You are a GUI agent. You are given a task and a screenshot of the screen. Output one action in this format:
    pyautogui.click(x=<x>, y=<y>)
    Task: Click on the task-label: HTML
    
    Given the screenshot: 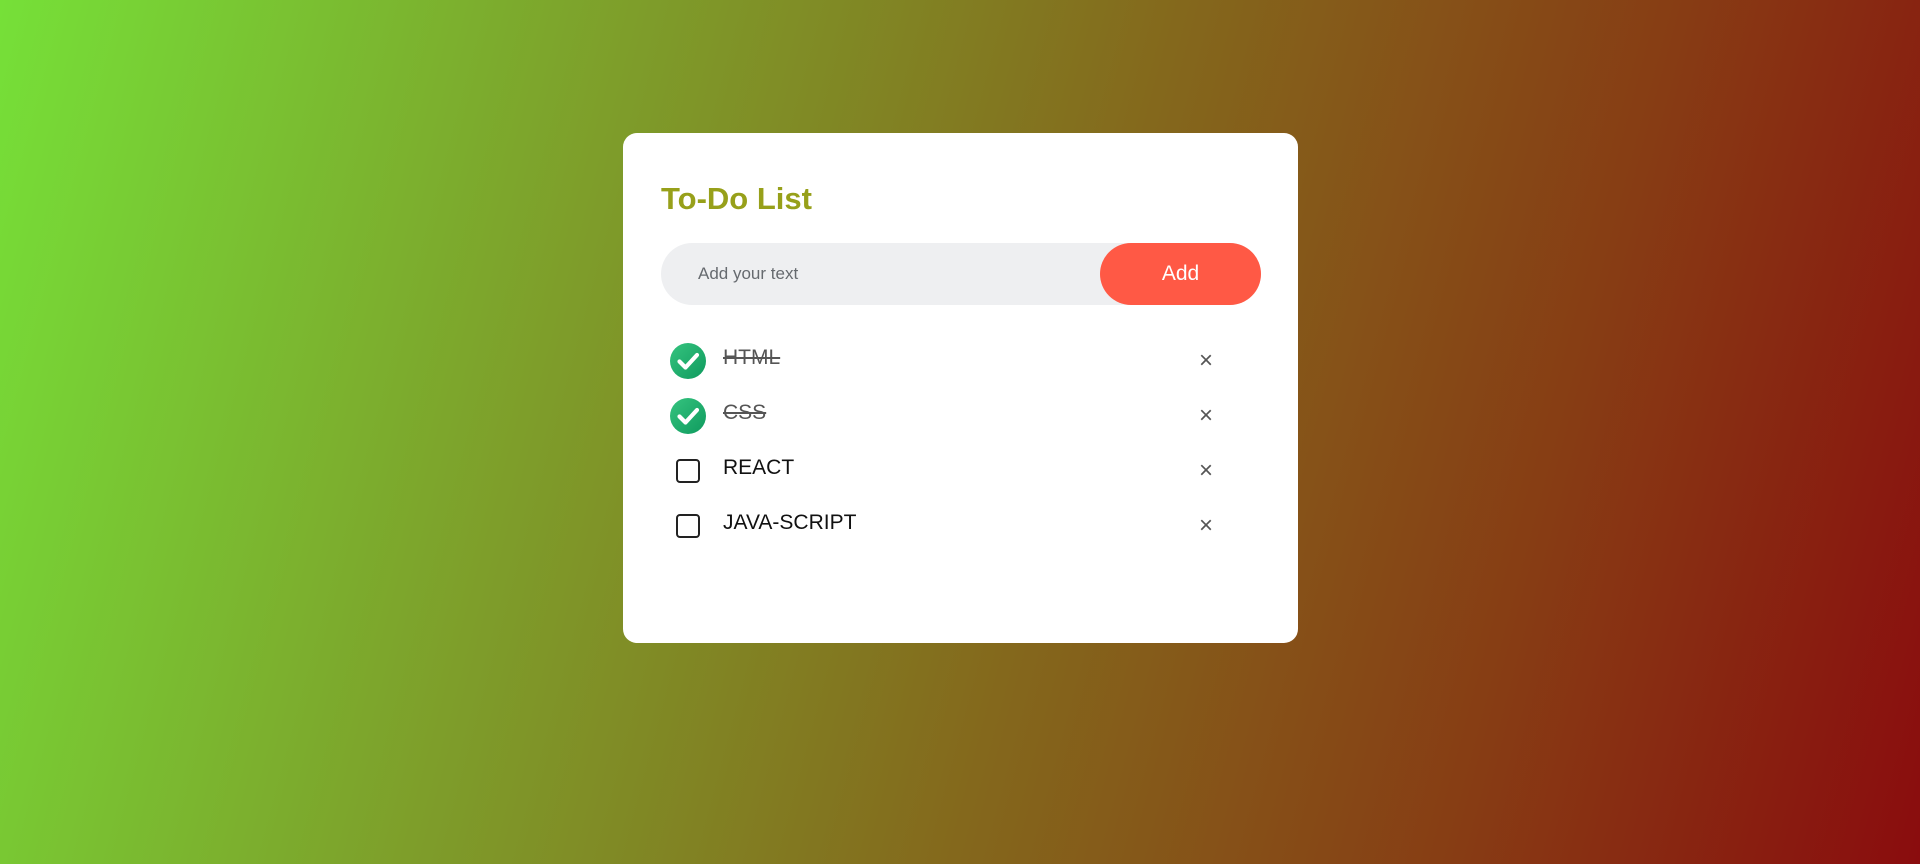 What is the action you would take?
    pyautogui.click(x=752, y=357)
    